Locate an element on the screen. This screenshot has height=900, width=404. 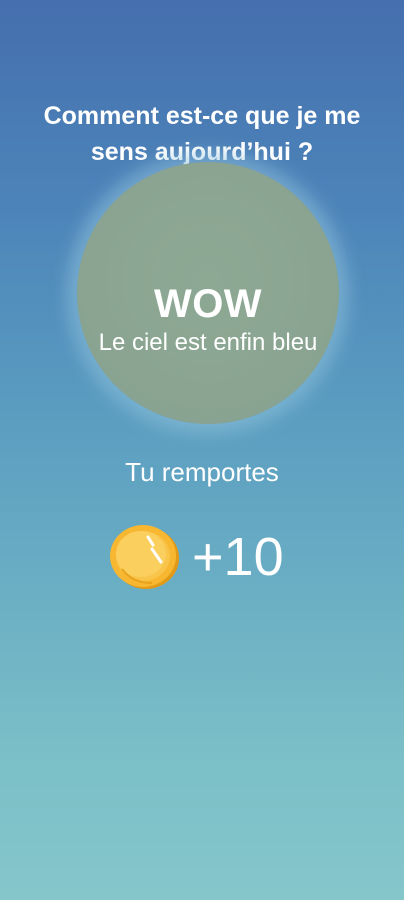
mood-subtitle: Le ciel est enfin bleu is located at coordinates (208, 342).